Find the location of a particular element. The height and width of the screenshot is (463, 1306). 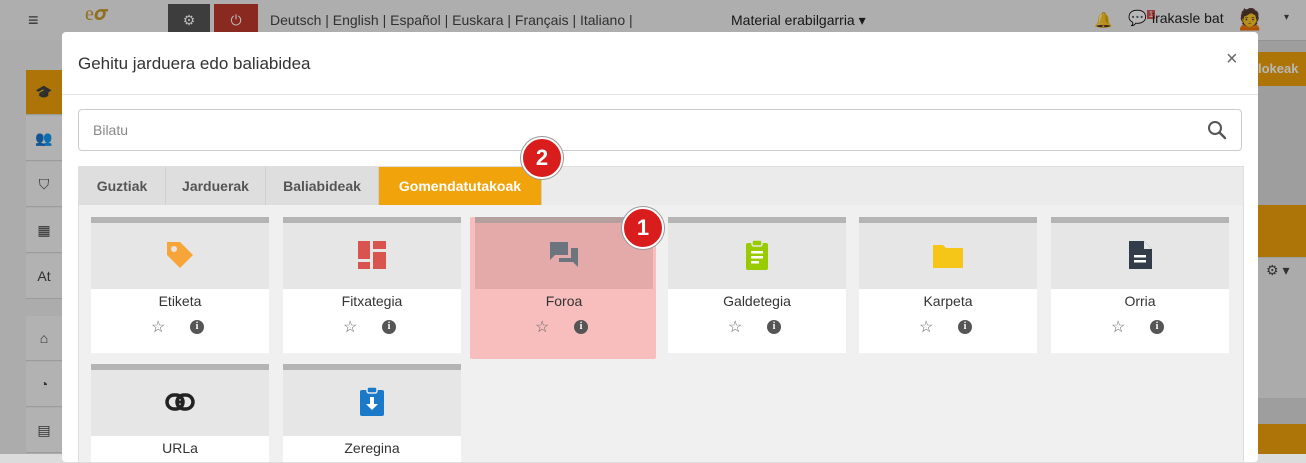

modal-title: Gehitu jarduera edo baliabidea is located at coordinates (194, 63).